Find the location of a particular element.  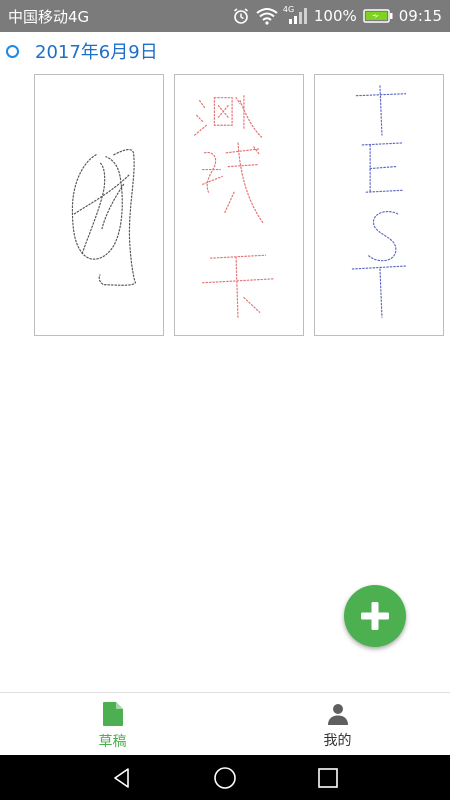

system-navigation-bar is located at coordinates (225, 777).